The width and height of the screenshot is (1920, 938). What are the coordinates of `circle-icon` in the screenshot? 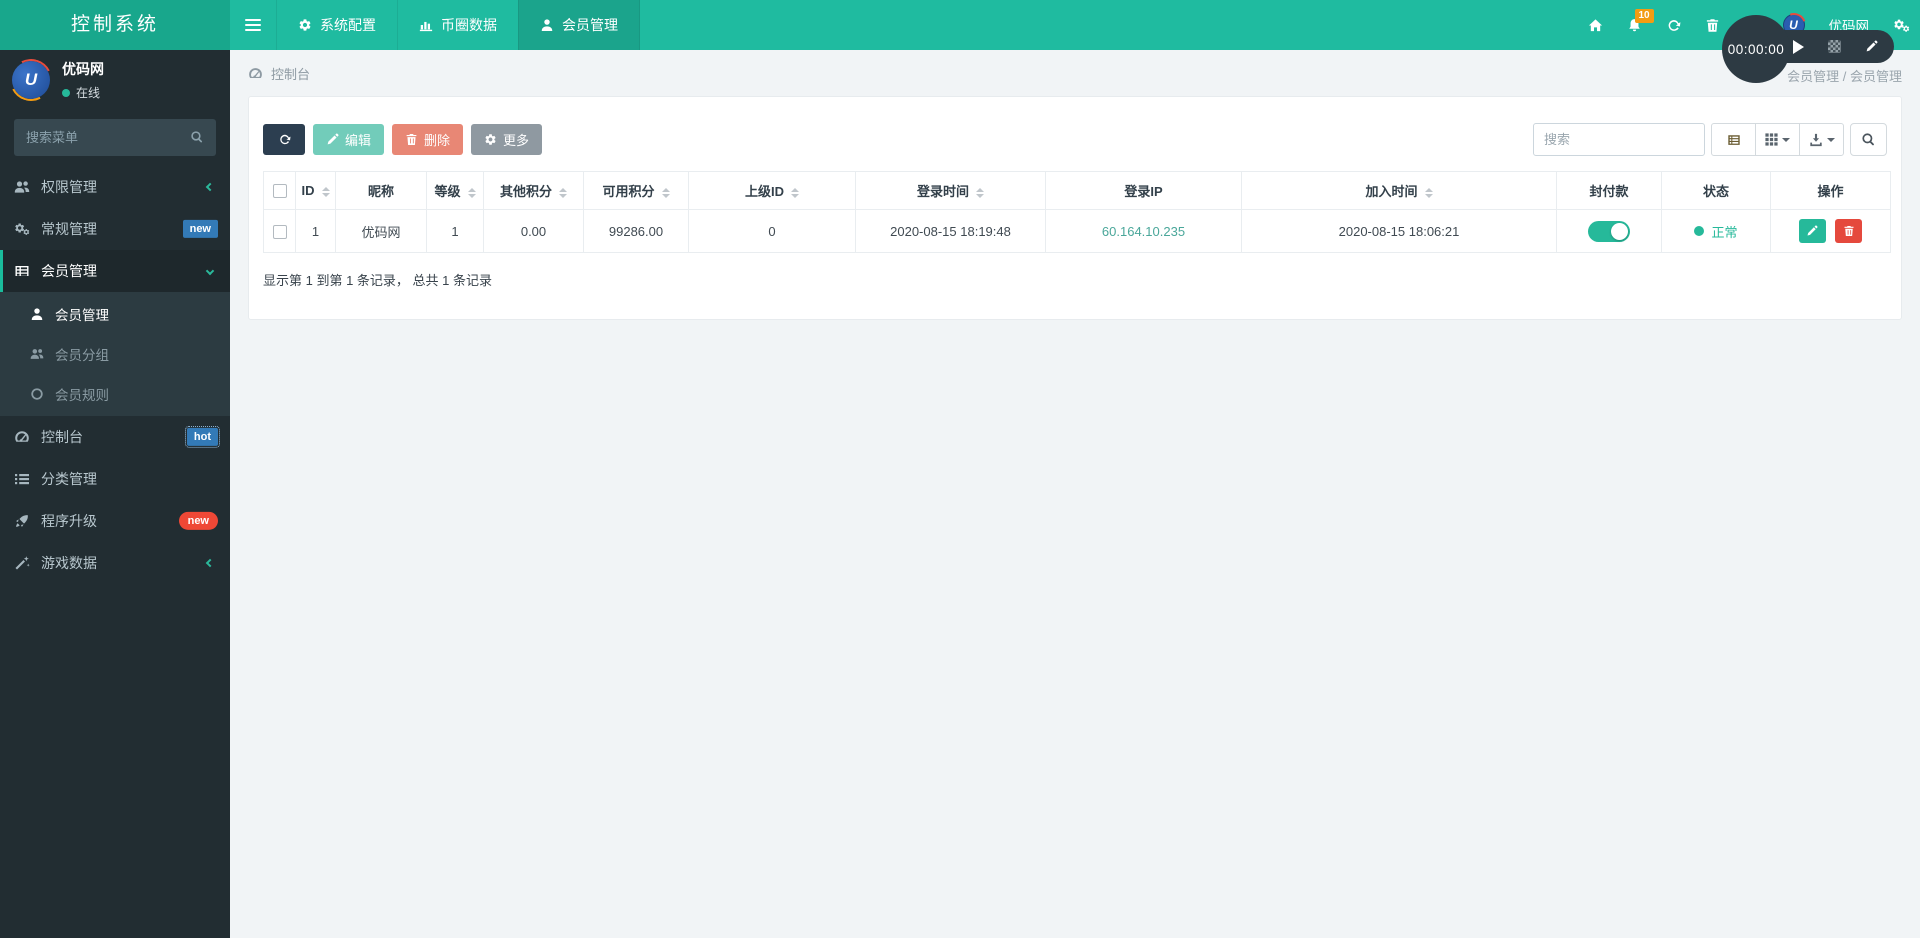 It's located at (37, 394).